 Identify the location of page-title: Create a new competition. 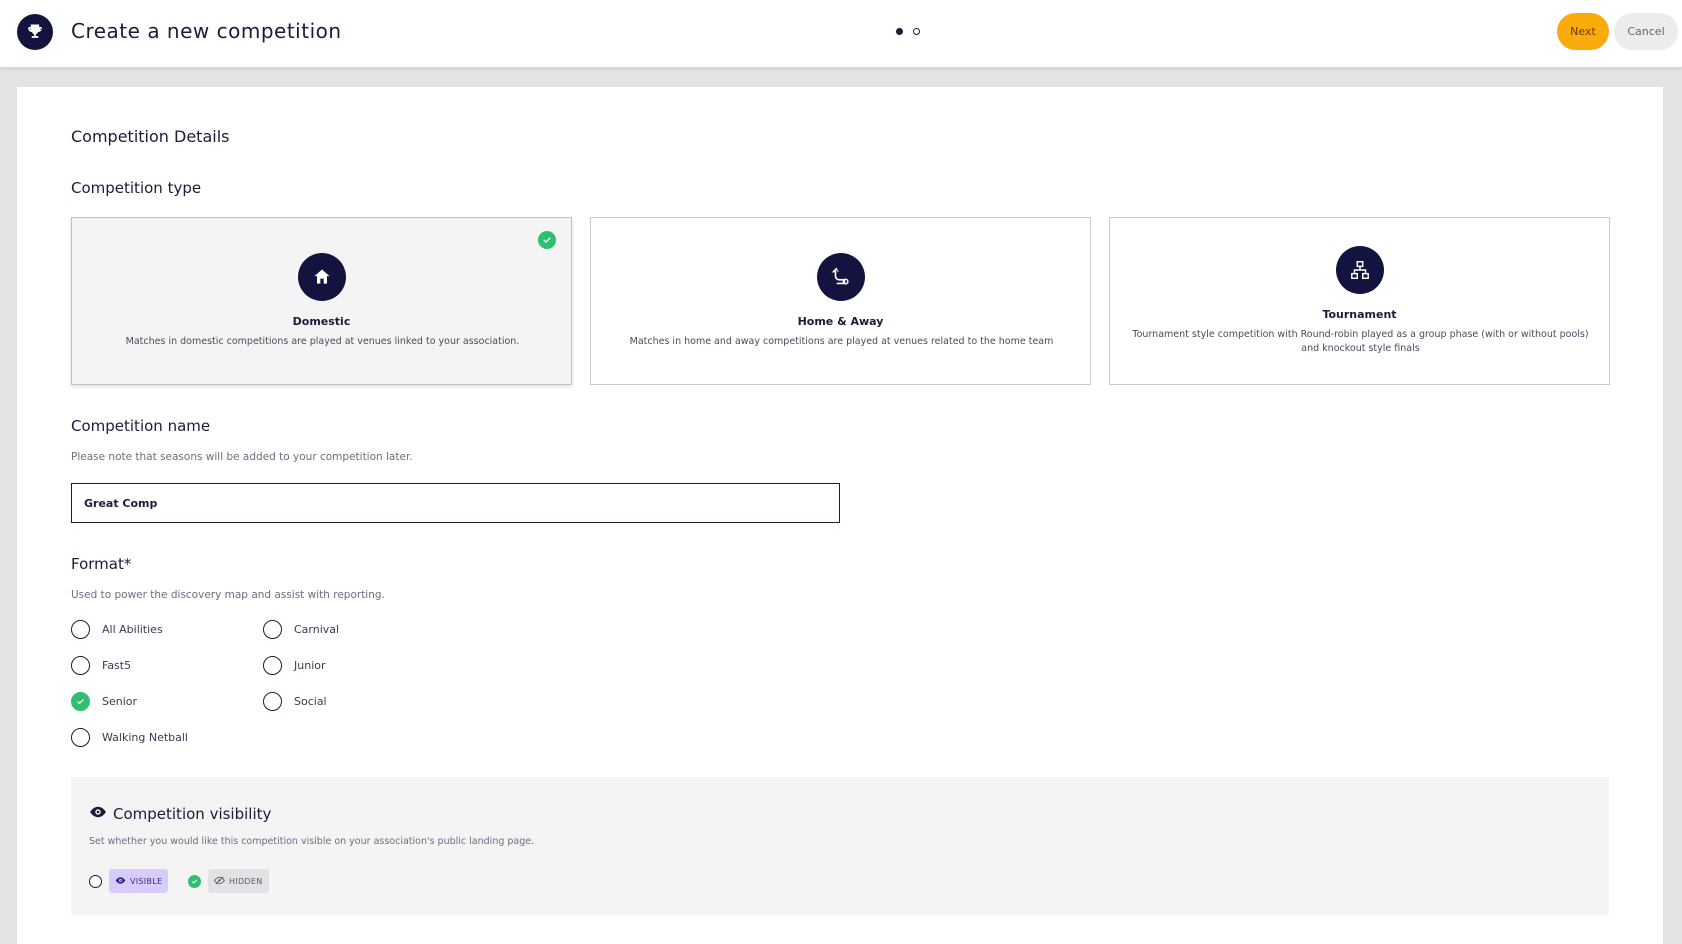
(206, 31).